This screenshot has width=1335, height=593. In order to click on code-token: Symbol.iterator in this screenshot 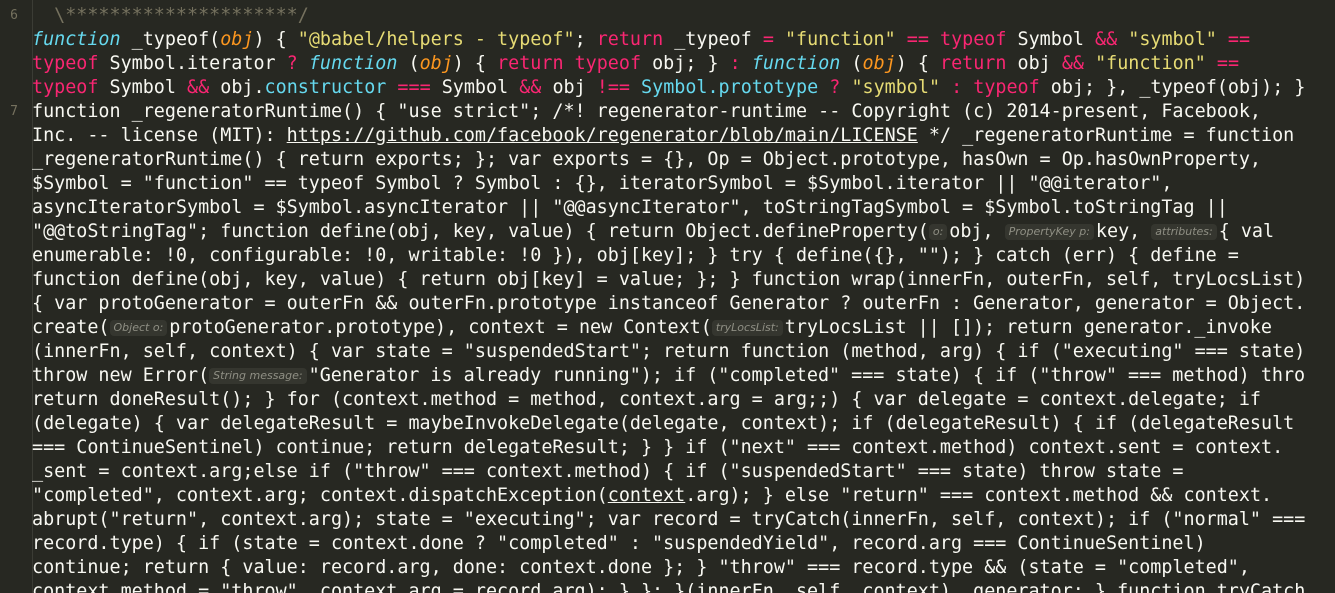, I will do `click(192, 63)`.